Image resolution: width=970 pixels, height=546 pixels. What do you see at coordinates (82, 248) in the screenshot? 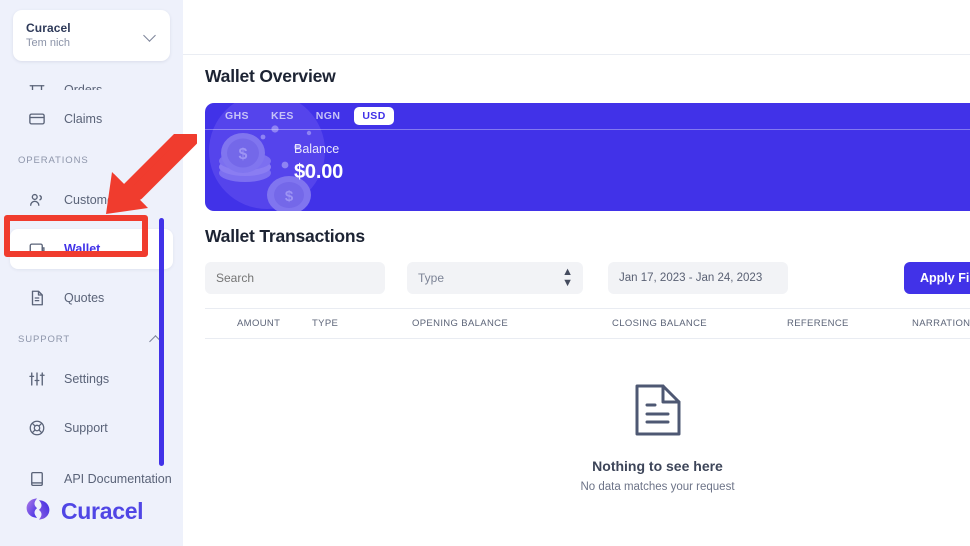
I see `sidebar-item-label: Wallet` at bounding box center [82, 248].